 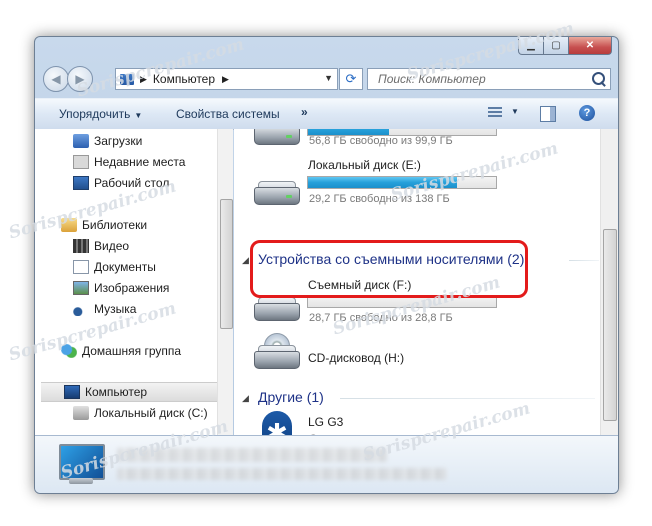 I want to click on content-scroll-thumb, so click(x=610, y=325).